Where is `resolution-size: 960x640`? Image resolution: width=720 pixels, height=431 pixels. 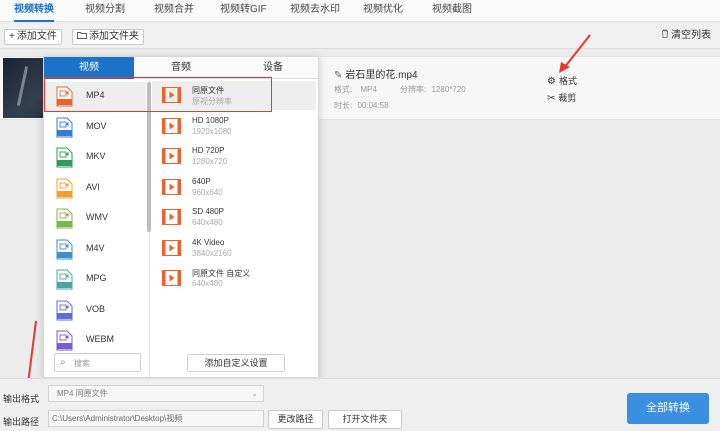 resolution-size: 960x640 is located at coordinates (207, 192).